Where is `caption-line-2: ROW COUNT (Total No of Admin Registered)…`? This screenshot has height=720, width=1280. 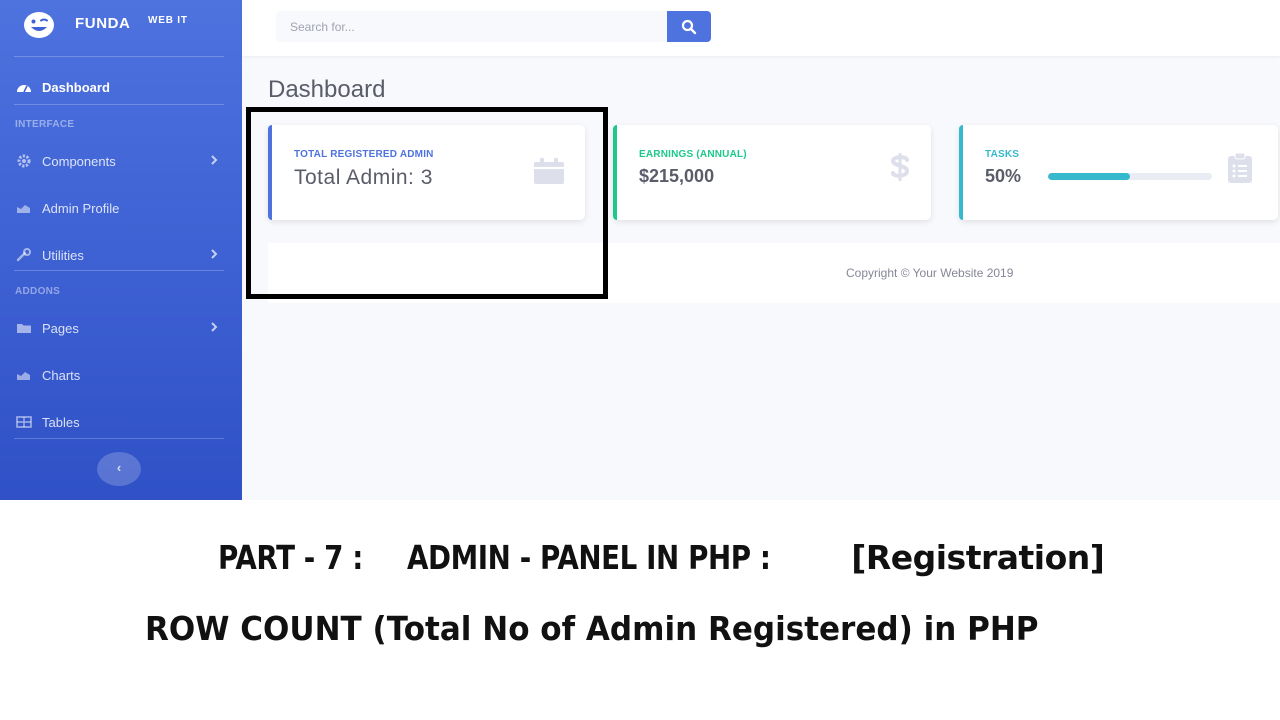 caption-line-2: ROW COUNT (Total No of Admin Registered)… is located at coordinates (592, 628).